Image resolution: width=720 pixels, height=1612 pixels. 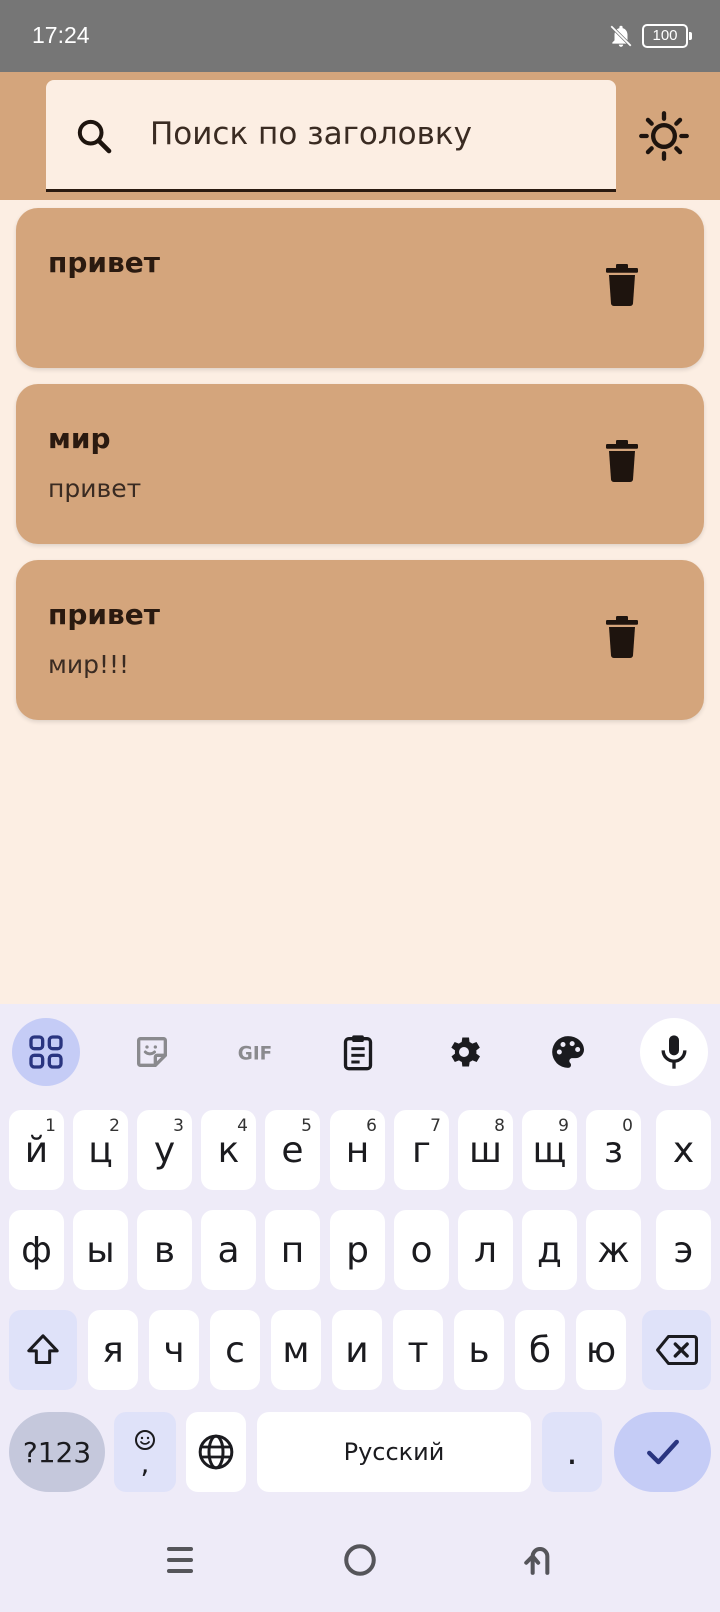 What do you see at coordinates (667, 36) in the screenshot?
I see `battery-indicator: 100` at bounding box center [667, 36].